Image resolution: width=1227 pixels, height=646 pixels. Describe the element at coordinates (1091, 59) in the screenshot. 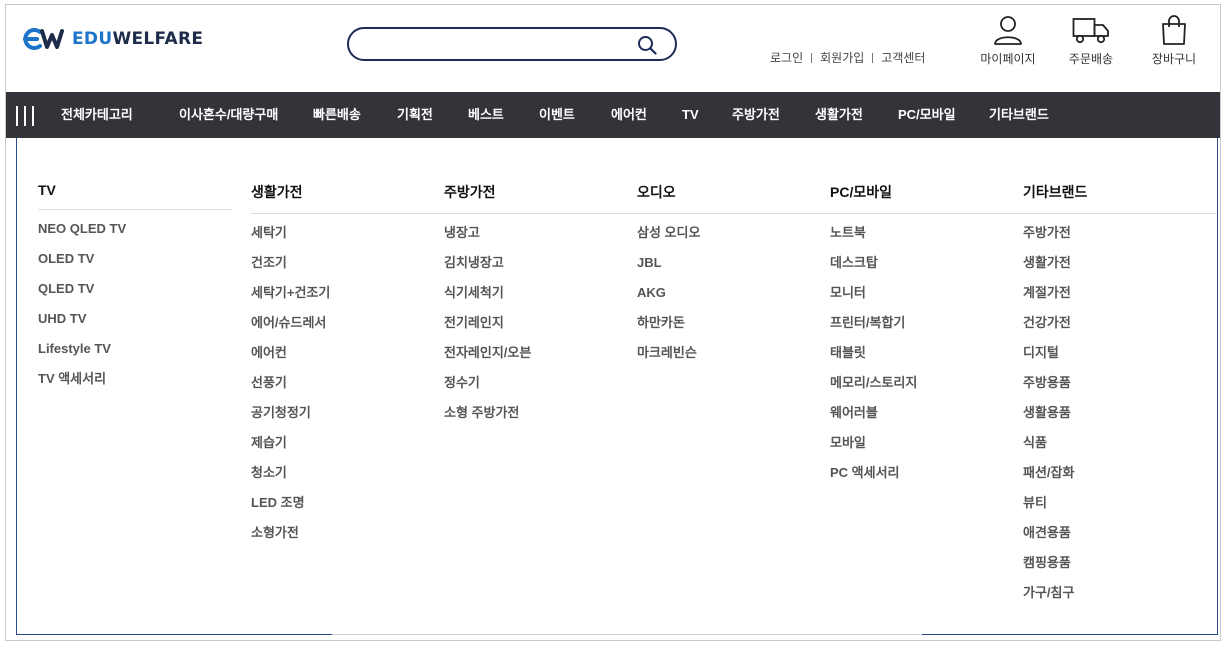

I see `order-delivery-label: 주문배송` at that location.